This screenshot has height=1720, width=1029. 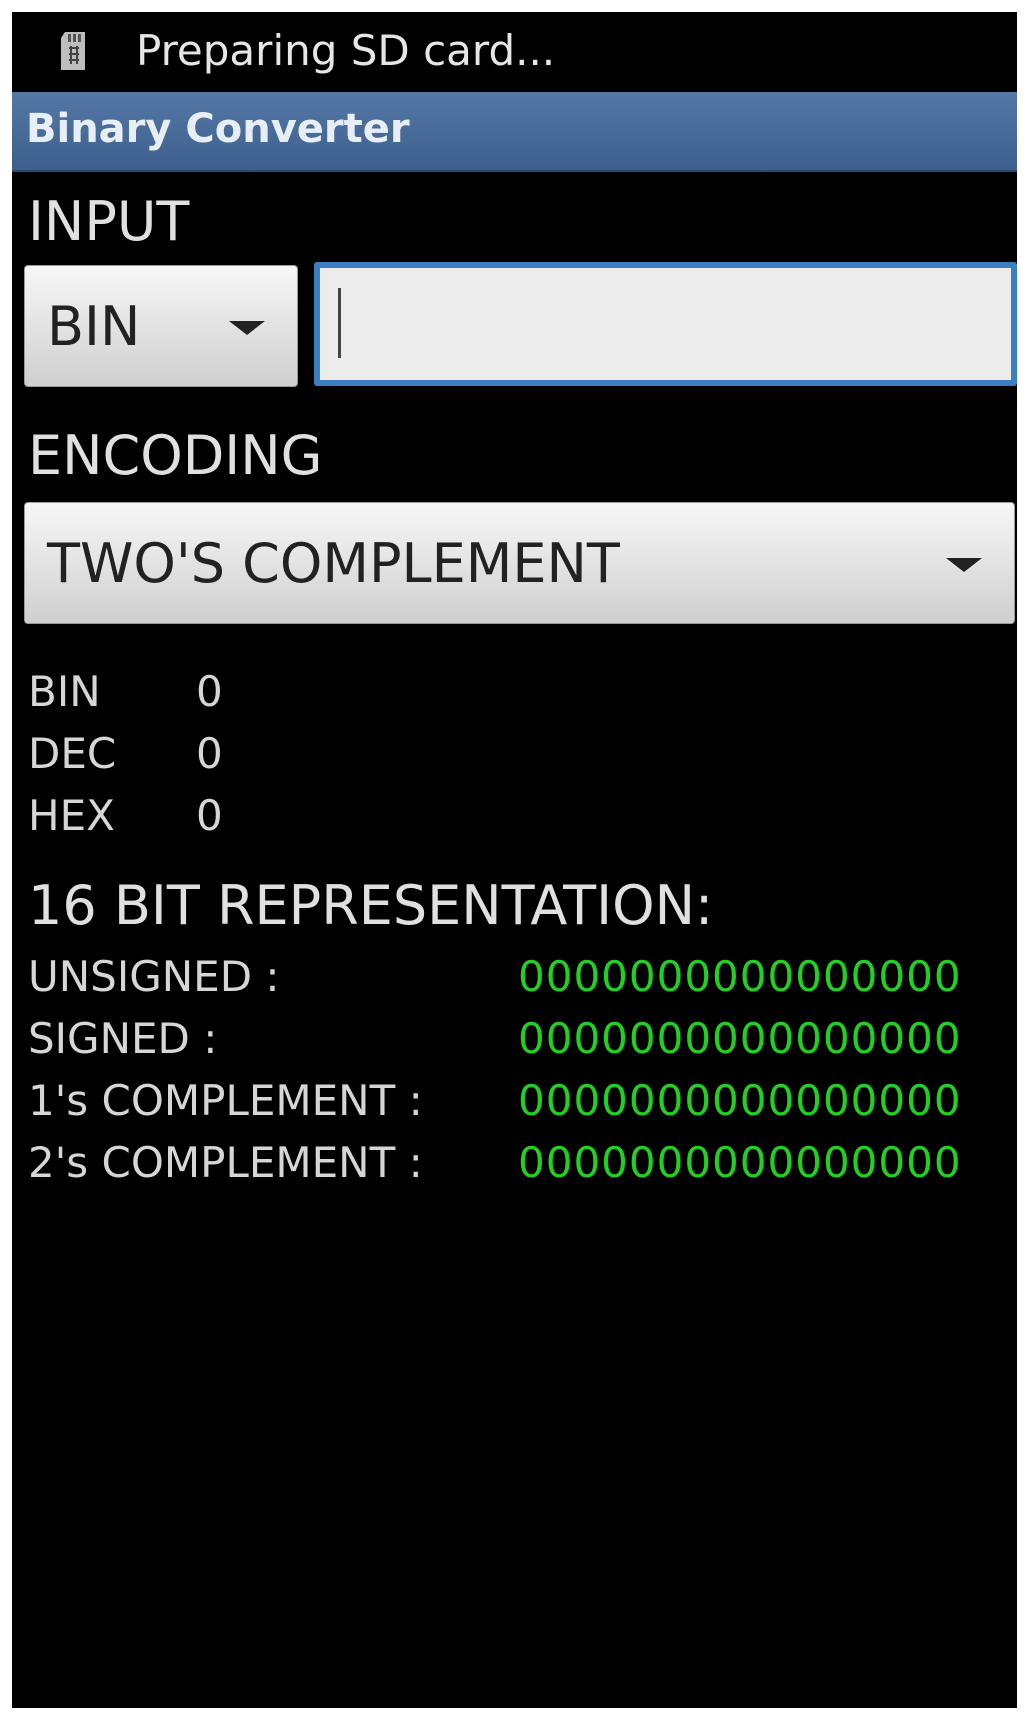 I want to click on input-base-selected: BIN, so click(x=94, y=326).